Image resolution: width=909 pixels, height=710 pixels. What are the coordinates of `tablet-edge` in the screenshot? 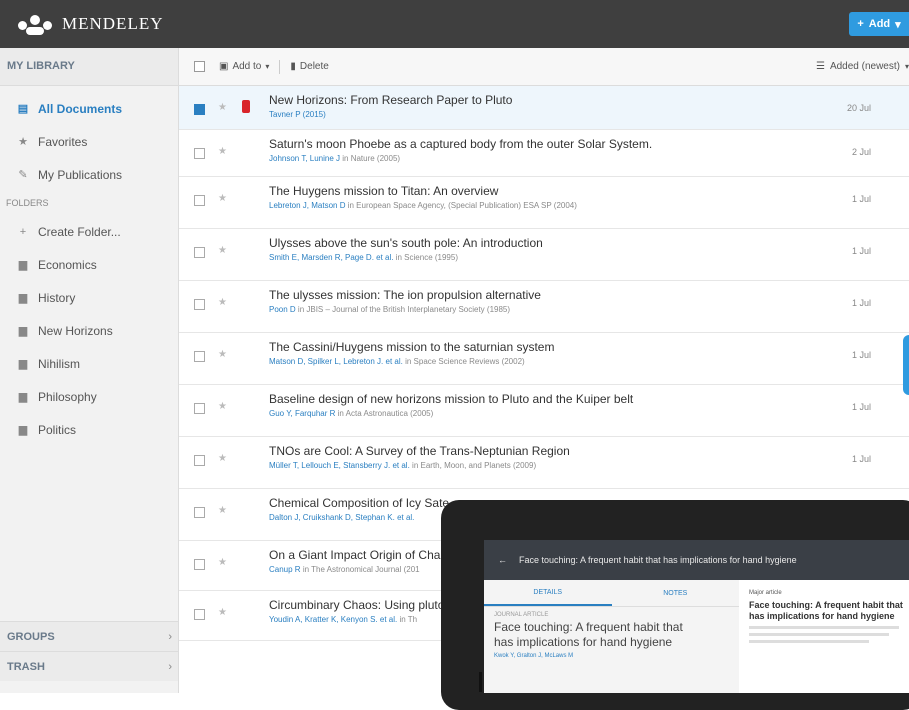 It's located at (480, 682).